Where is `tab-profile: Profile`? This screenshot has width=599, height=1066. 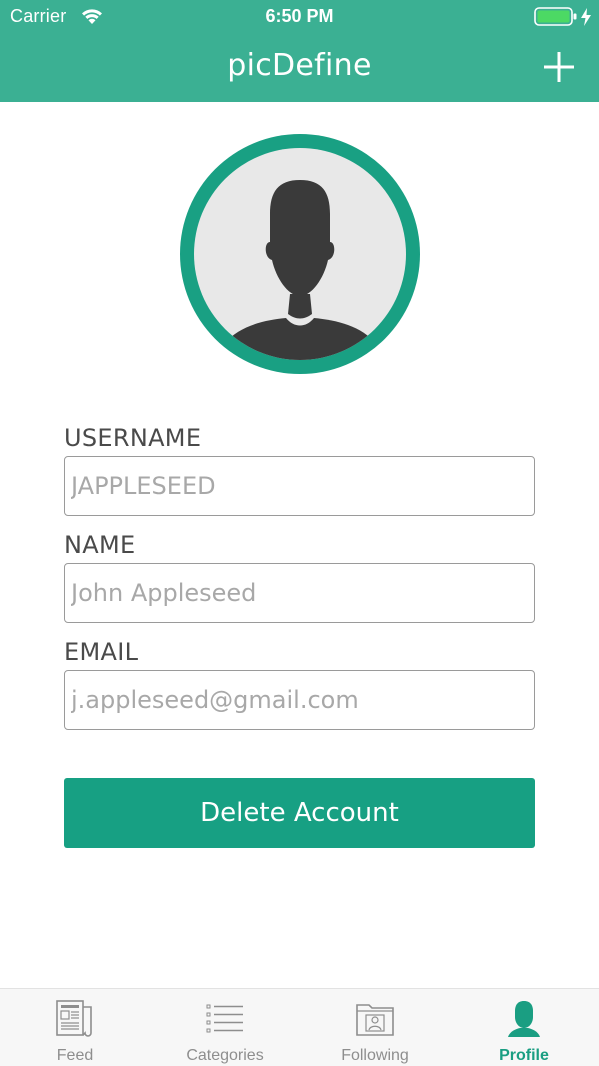
tab-profile: Profile is located at coordinates (524, 1027).